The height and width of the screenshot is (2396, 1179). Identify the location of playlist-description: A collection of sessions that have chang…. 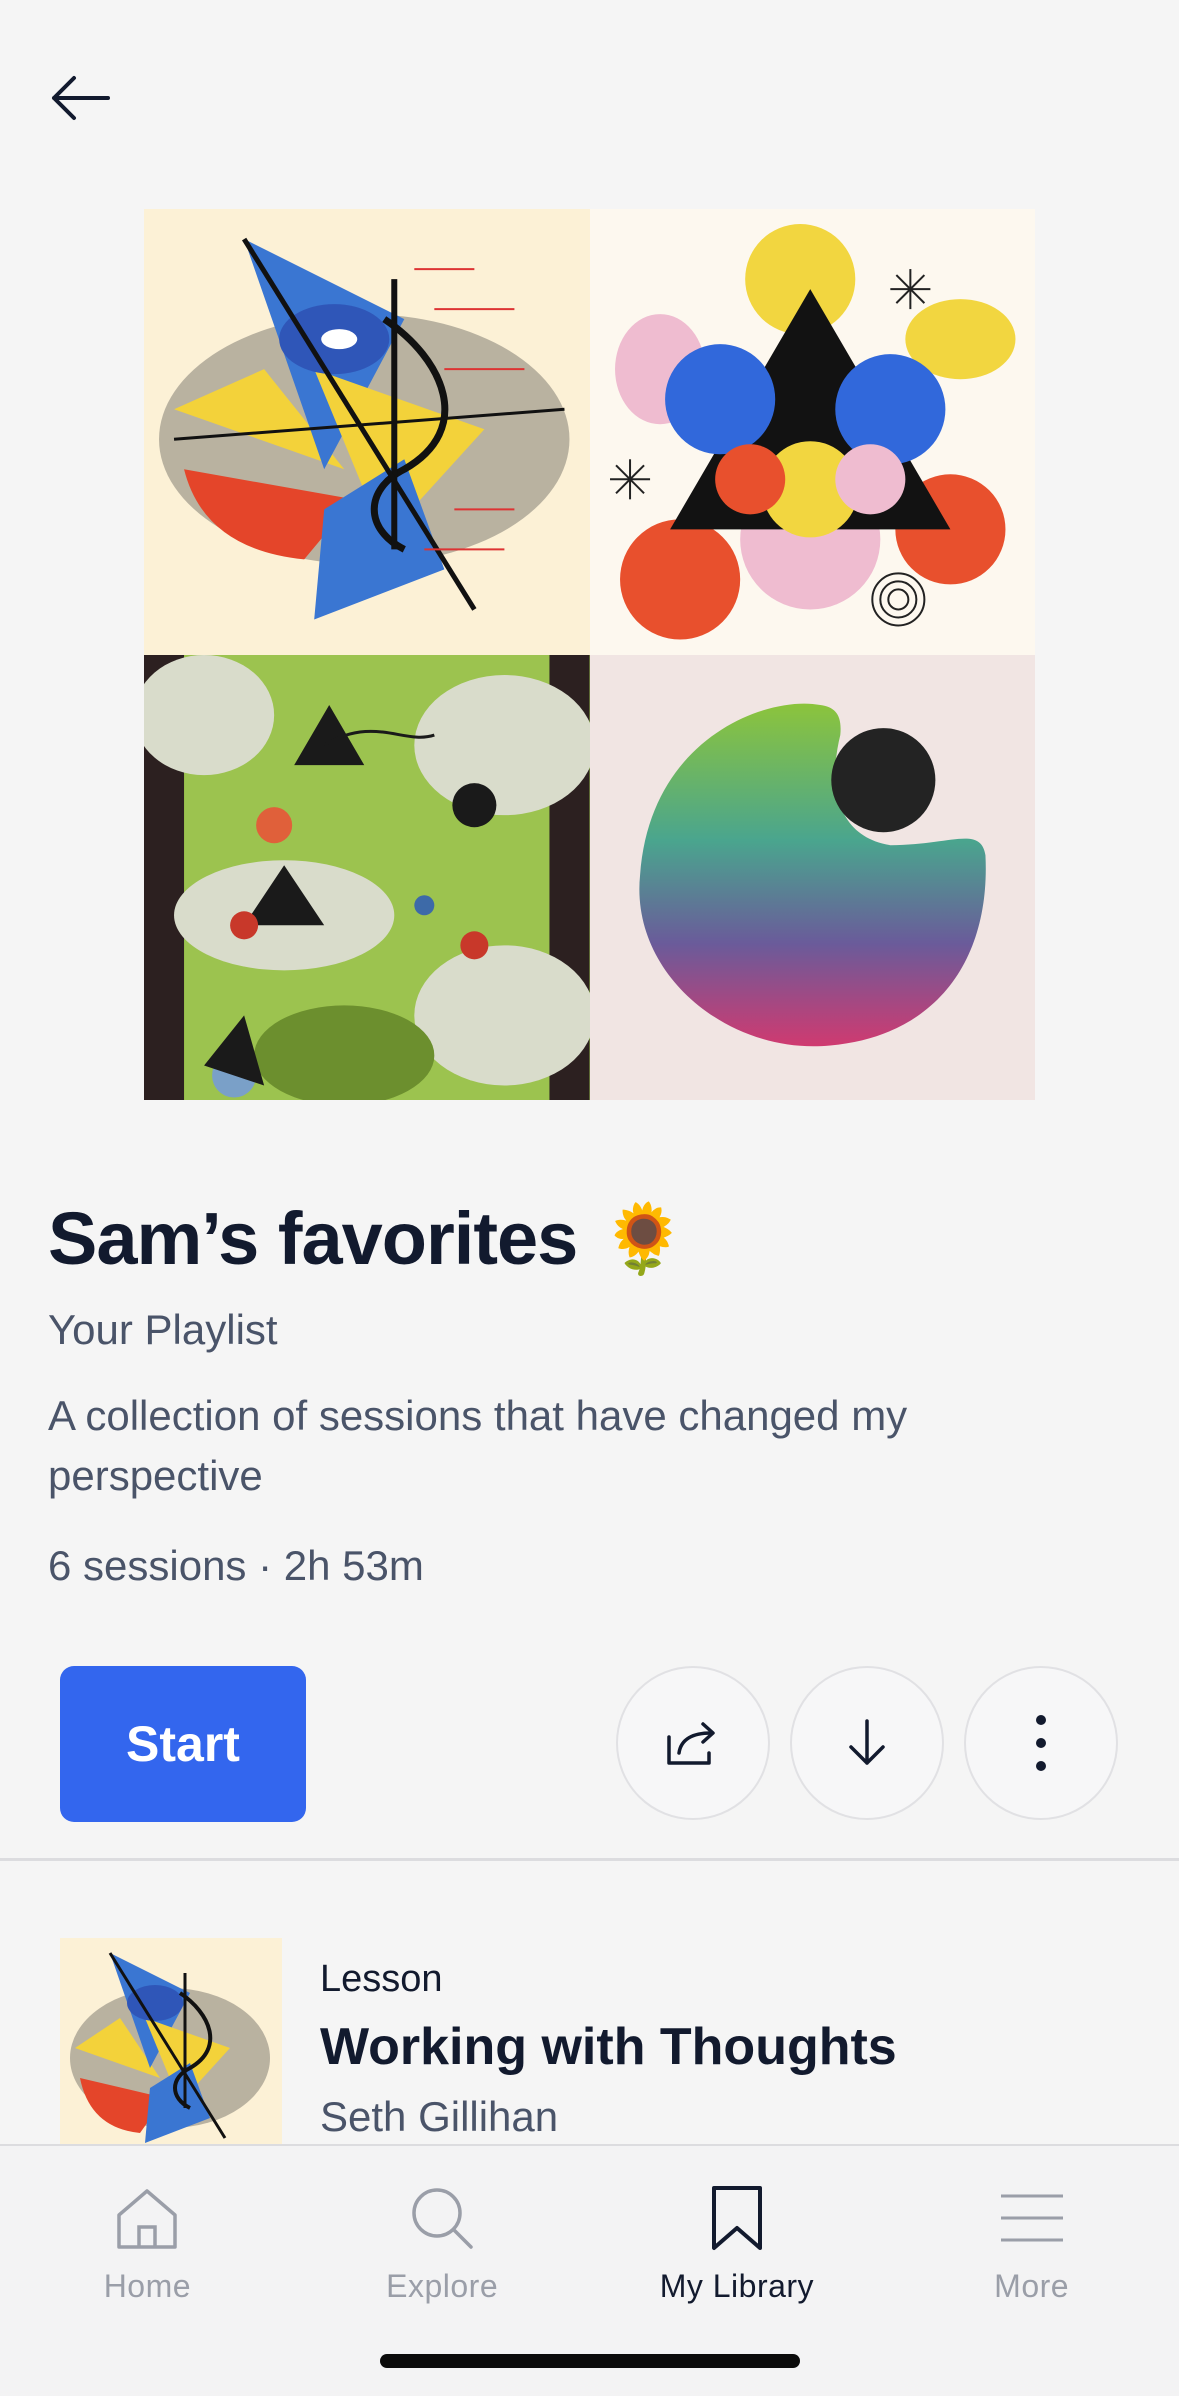
(478, 1445).